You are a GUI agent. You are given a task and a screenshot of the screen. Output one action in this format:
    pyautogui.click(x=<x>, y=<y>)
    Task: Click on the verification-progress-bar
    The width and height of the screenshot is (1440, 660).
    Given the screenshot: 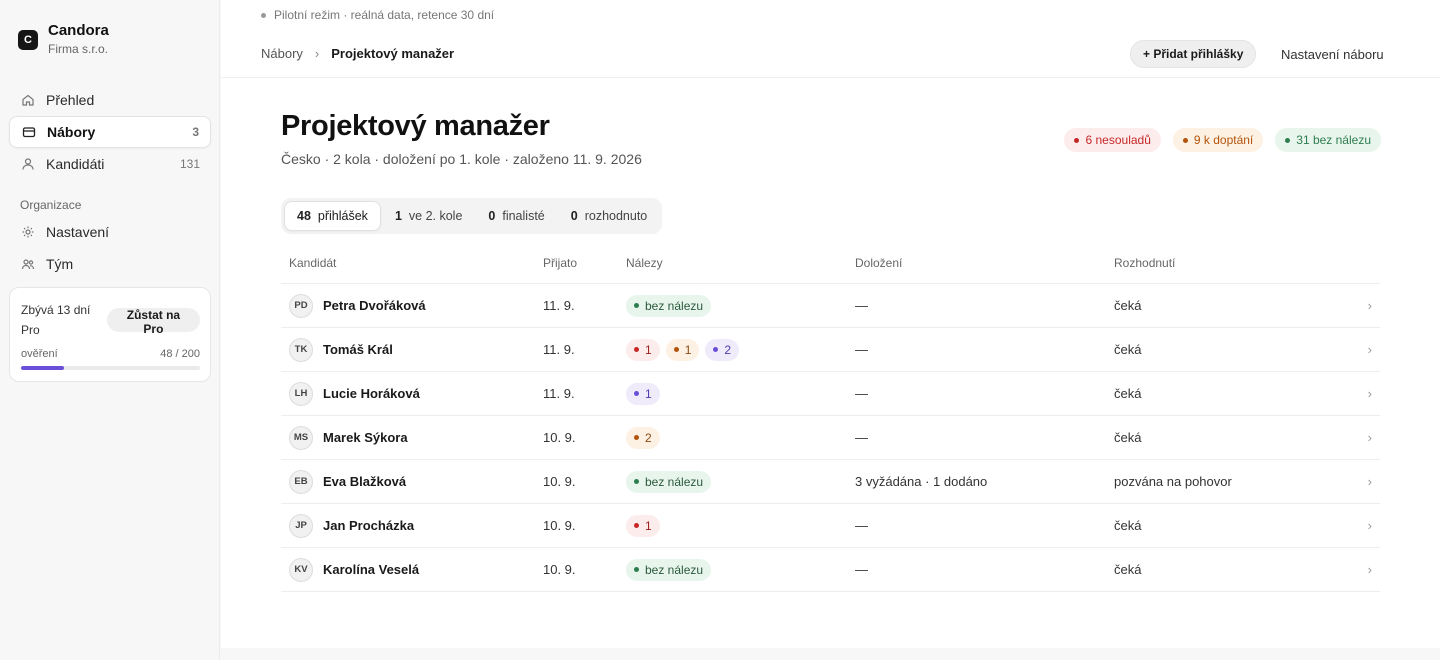 What is the action you would take?
    pyautogui.click(x=110, y=368)
    